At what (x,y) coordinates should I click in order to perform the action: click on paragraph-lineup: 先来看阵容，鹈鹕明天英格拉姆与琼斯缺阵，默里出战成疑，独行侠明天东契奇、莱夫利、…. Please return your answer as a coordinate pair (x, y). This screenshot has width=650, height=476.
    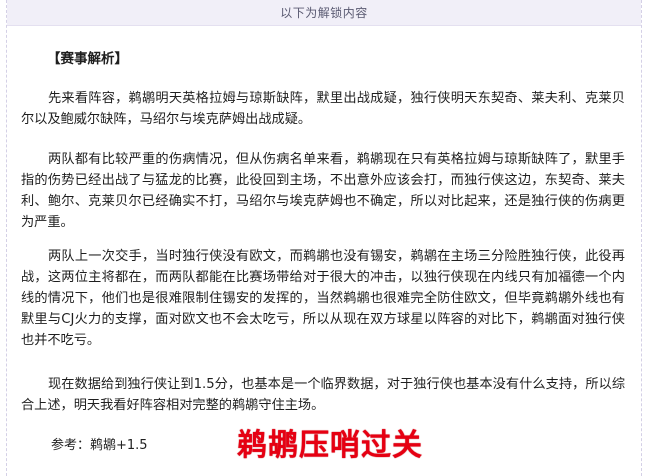
    Looking at the image, I should click on (323, 109).